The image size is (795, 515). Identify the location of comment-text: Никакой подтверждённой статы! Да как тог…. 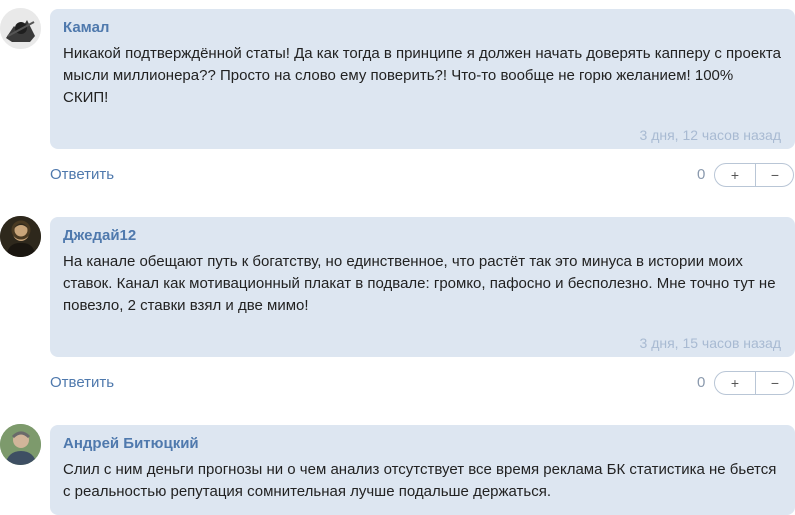
(422, 75).